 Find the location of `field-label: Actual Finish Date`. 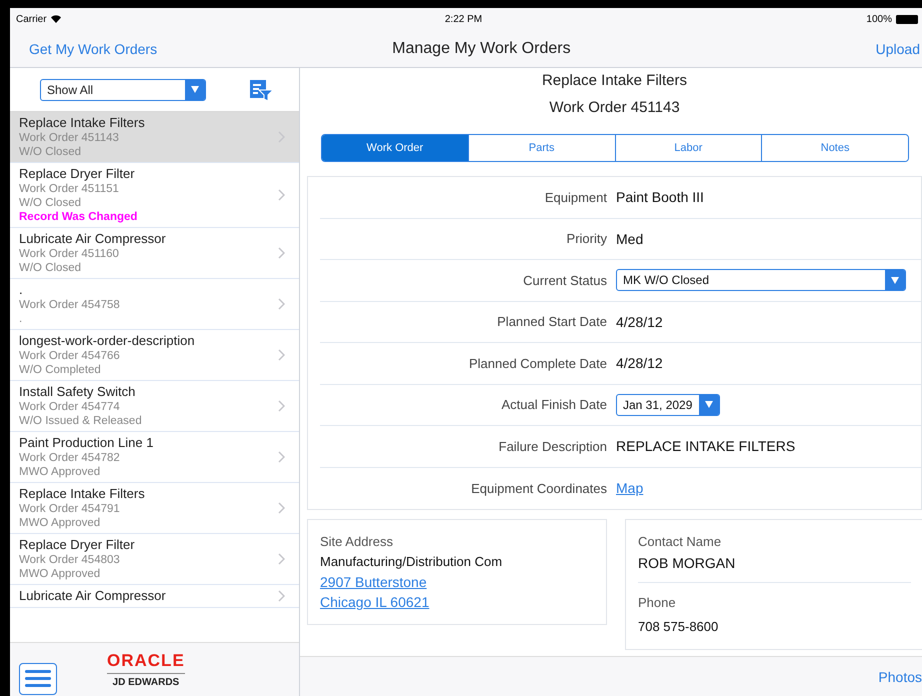

field-label: Actual Finish Date is located at coordinates (554, 404).